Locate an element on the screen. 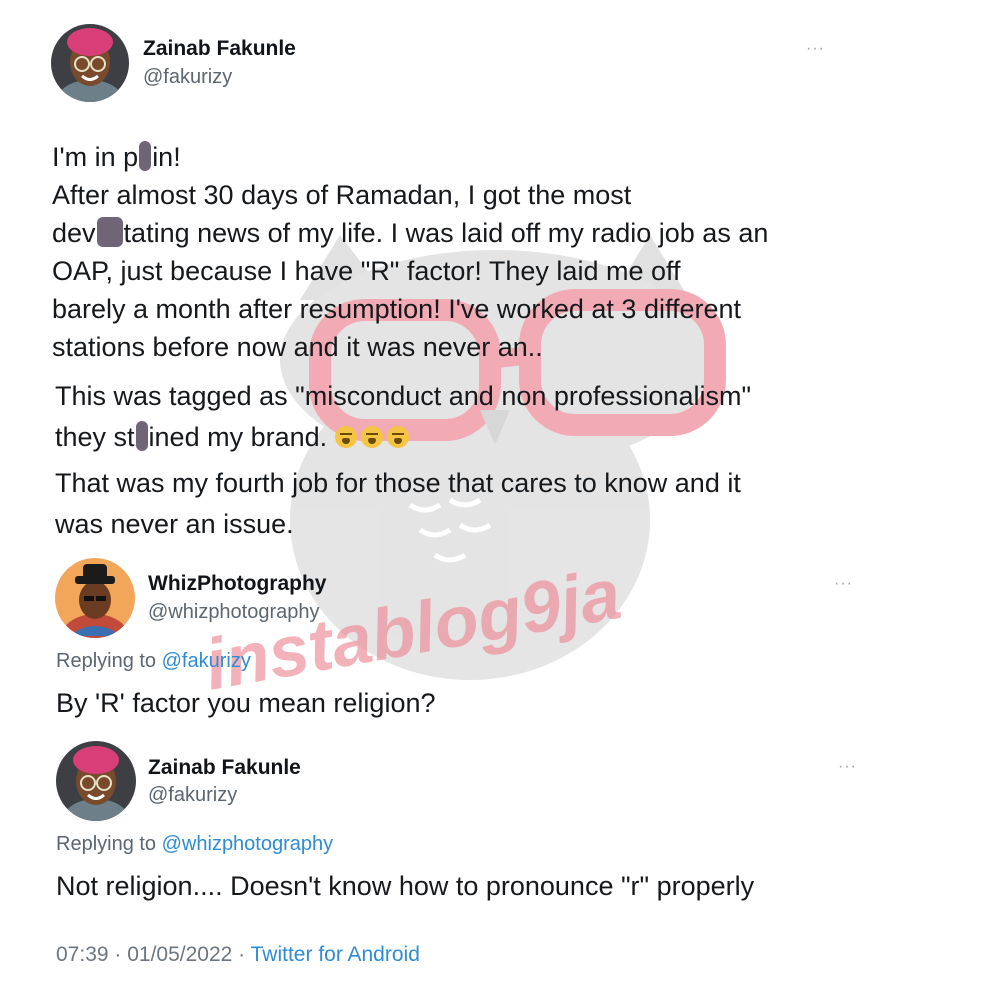 This screenshot has height=1000, width=1000. tweet-source-link: Twitter for Android is located at coordinates (335, 954).